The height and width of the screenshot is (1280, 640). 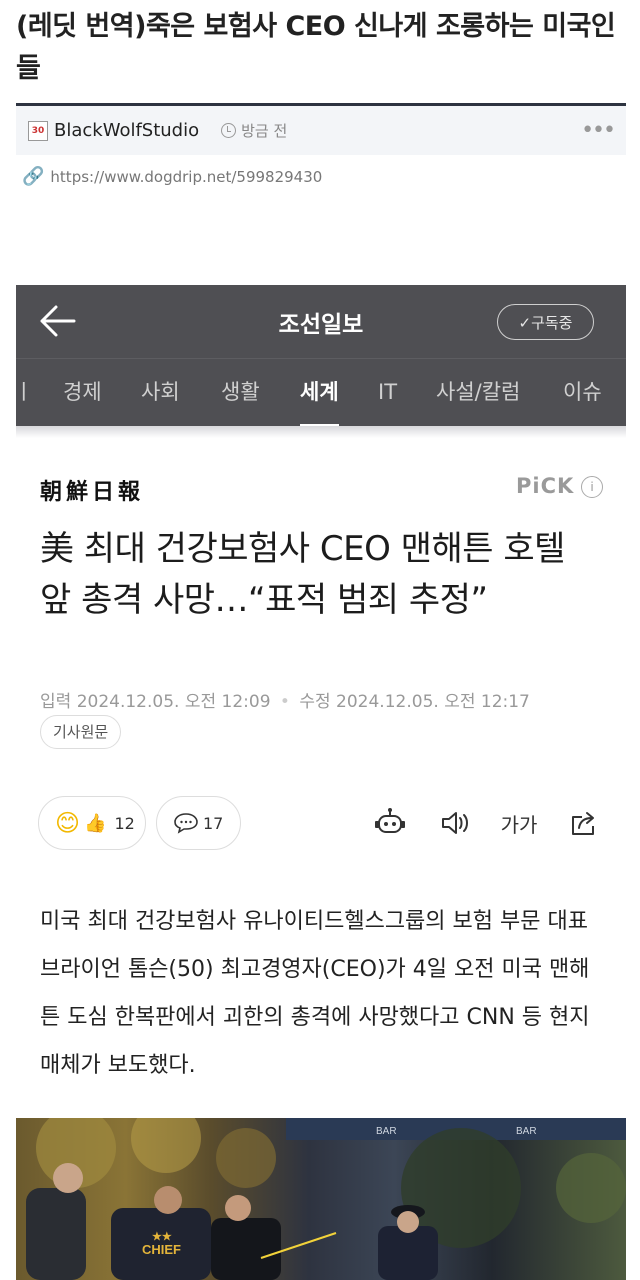 I want to click on tab-society: 사회, so click(x=160, y=392).